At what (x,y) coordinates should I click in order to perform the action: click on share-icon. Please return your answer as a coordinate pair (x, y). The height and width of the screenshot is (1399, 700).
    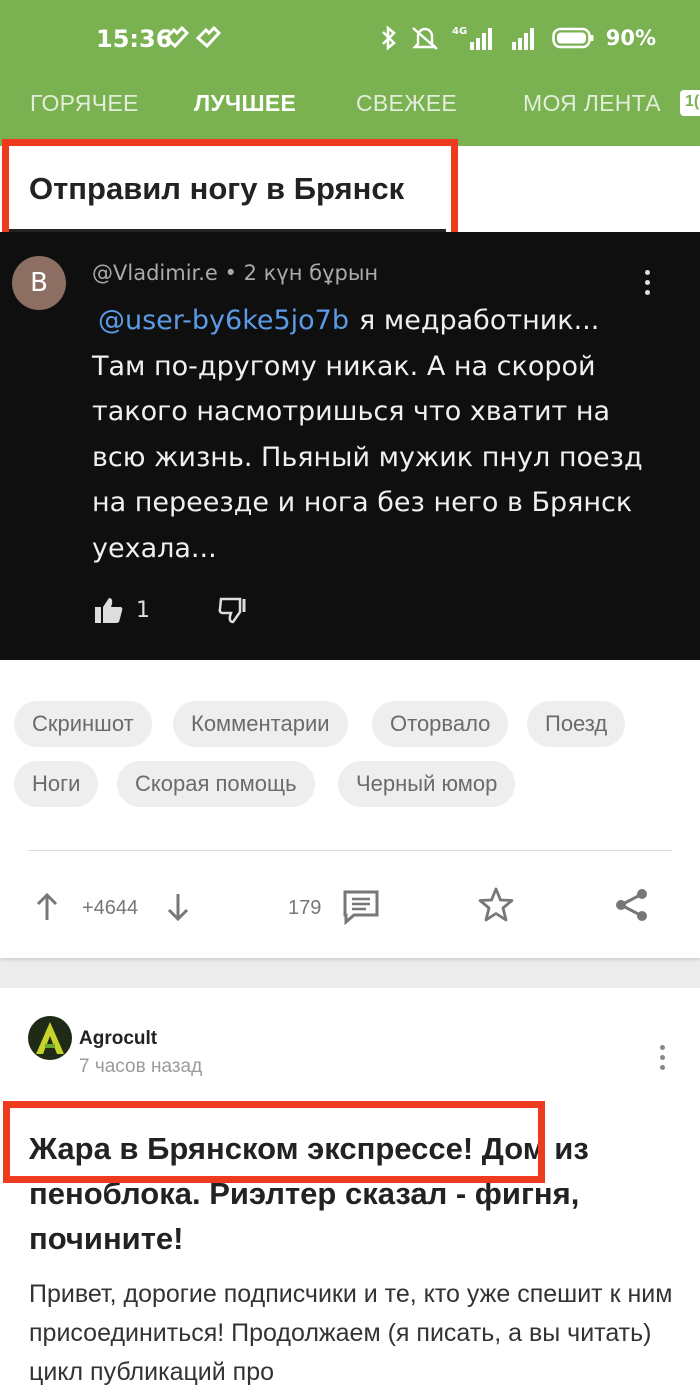
    Looking at the image, I should click on (632, 905).